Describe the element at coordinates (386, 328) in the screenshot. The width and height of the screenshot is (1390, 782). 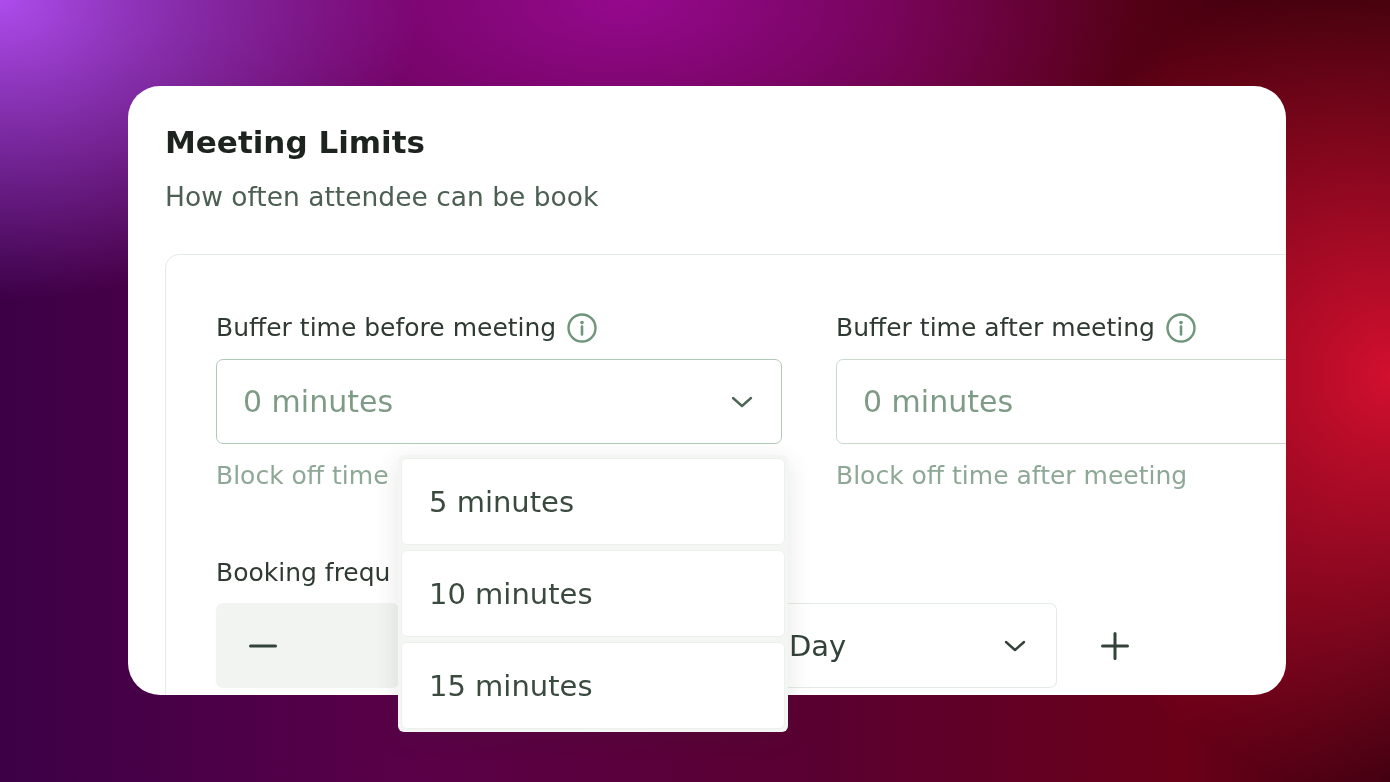
I see `field-label: Buffer time before meeting` at that location.